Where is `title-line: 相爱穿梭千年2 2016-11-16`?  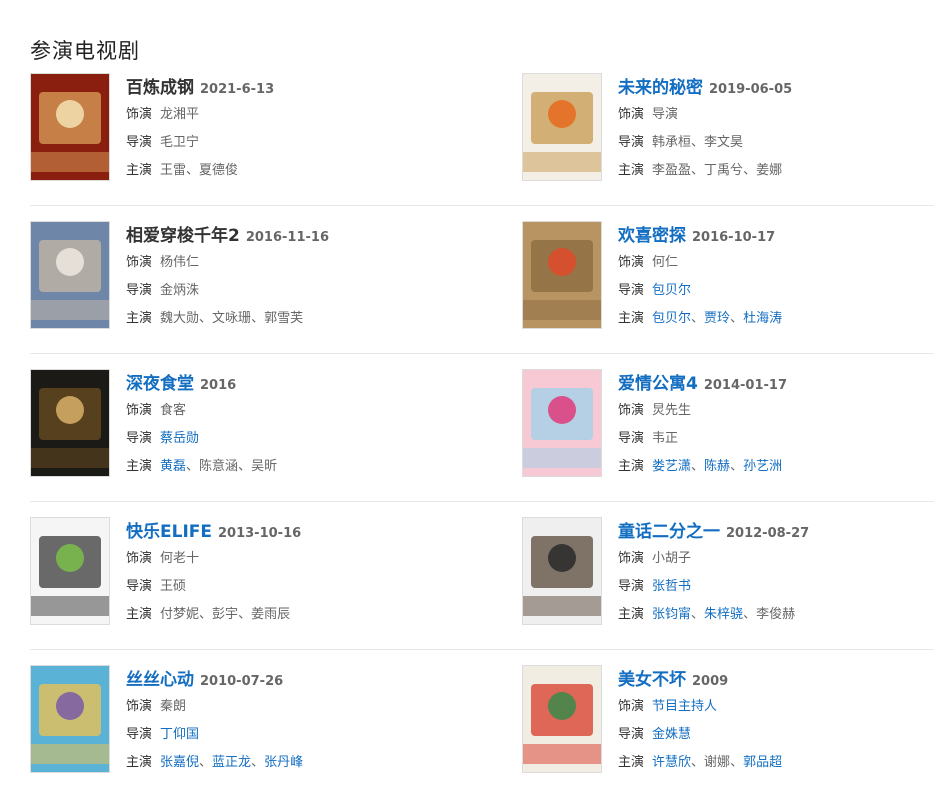
title-line: 相爱穿梭千年2 2016-11-16 is located at coordinates (286, 236).